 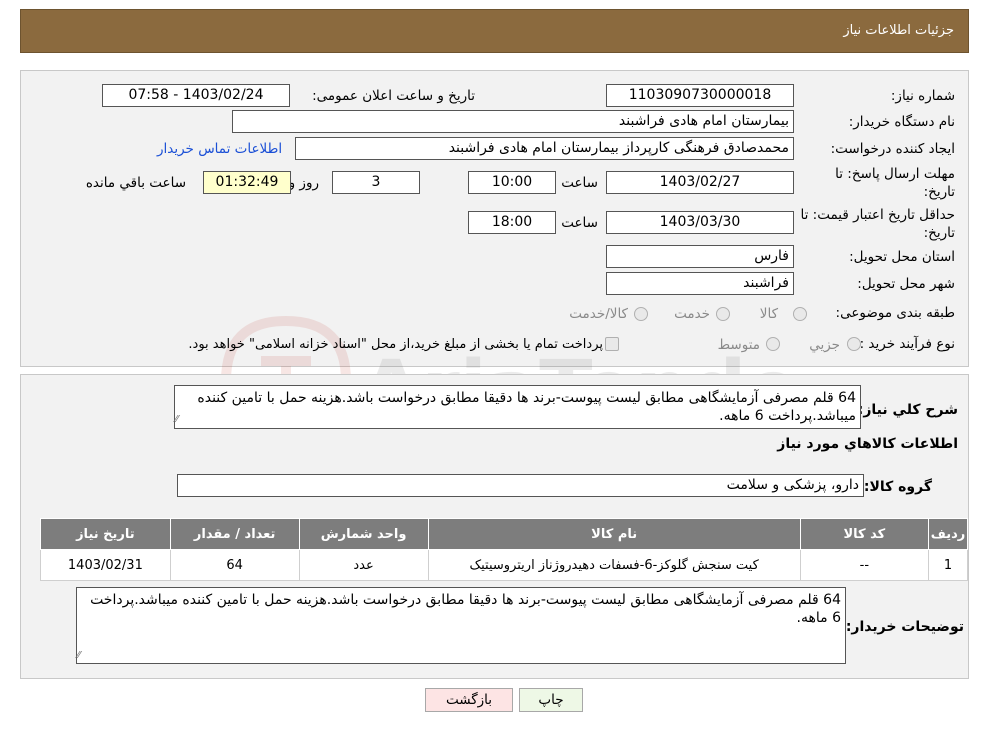 What do you see at coordinates (234, 565) in the screenshot?
I see `cell-qty: 64` at bounding box center [234, 565].